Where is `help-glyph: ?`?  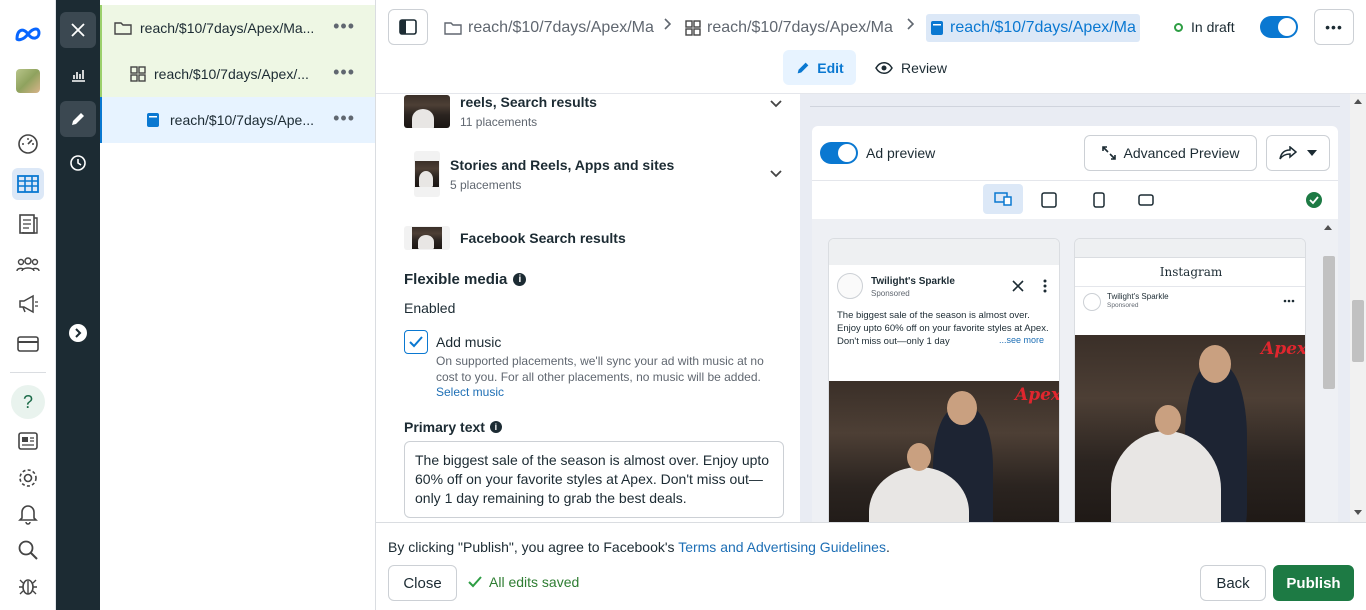 help-glyph: ? is located at coordinates (27, 401).